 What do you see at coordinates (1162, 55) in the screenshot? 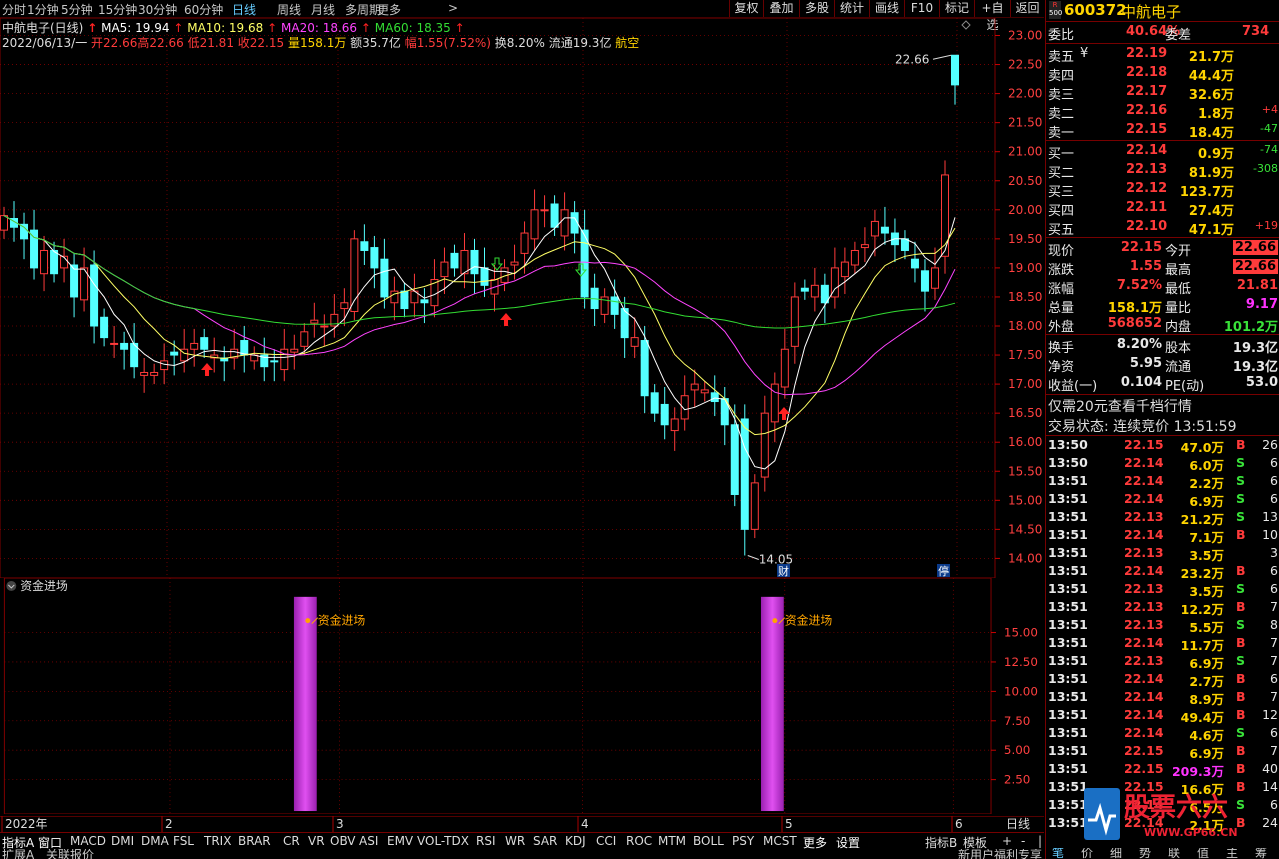
I see `ask-row: 卖五 ¥22.19 21.7万` at bounding box center [1162, 55].